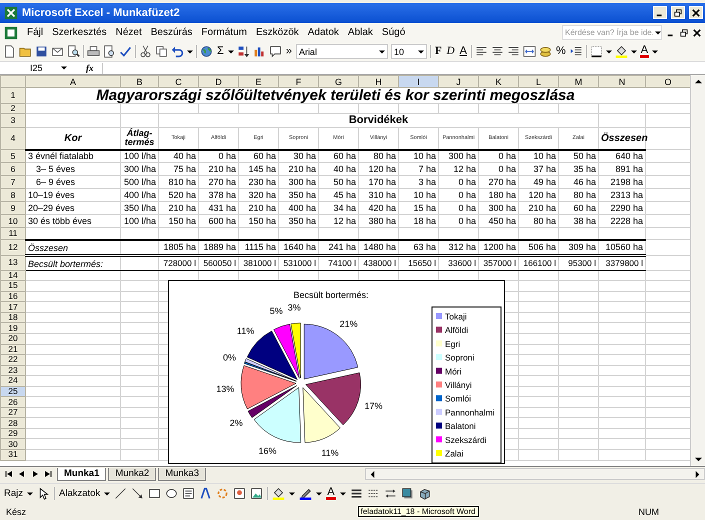 The width and height of the screenshot is (705, 520). What do you see at coordinates (356, 493) in the screenshot?
I see `line-weight-icon` at bounding box center [356, 493].